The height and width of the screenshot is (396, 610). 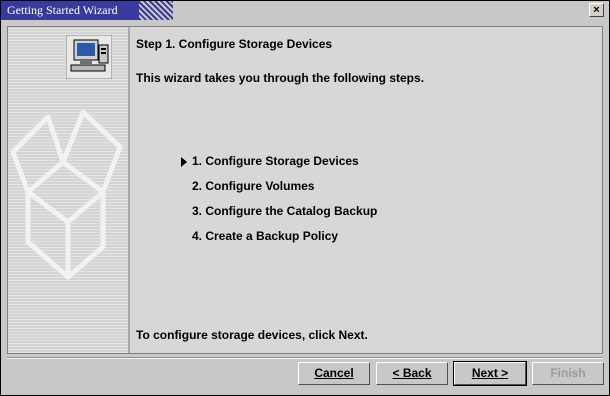 I want to click on current-step-arrow-icon, so click(x=184, y=162).